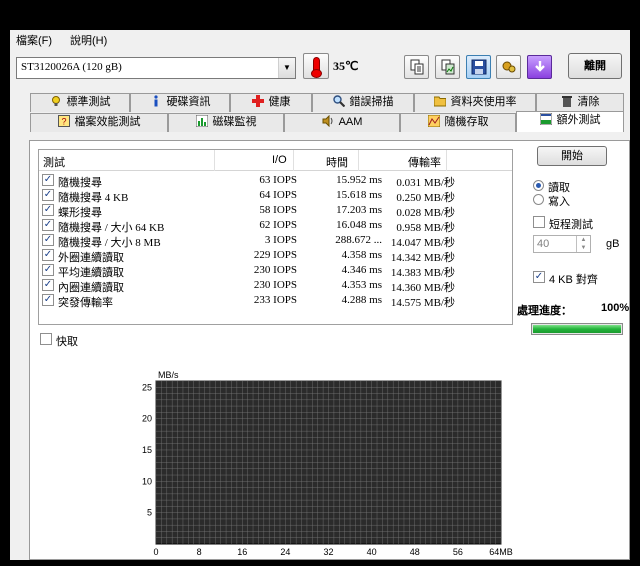 The height and width of the screenshot is (566, 640). Describe the element at coordinates (286, 68) in the screenshot. I see `chevron-down-icon: ▼` at that location.